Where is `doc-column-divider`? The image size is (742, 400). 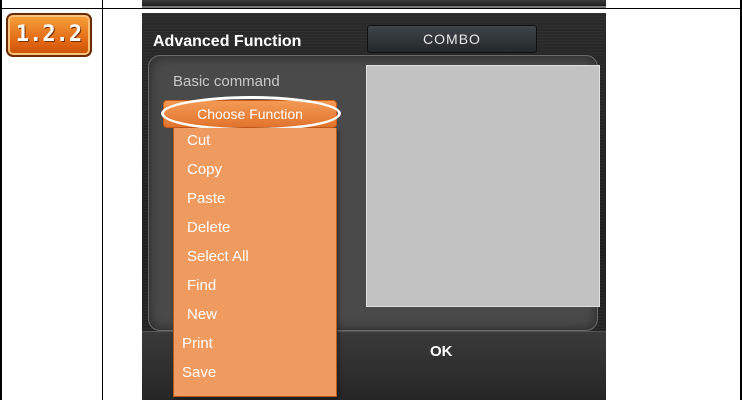 doc-column-divider is located at coordinates (102, 200).